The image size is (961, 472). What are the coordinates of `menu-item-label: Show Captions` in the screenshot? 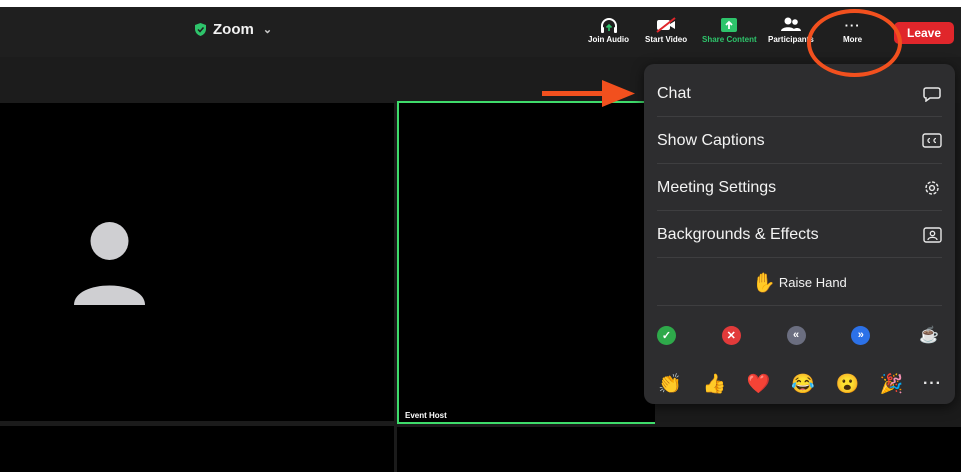 It's located at (711, 140).